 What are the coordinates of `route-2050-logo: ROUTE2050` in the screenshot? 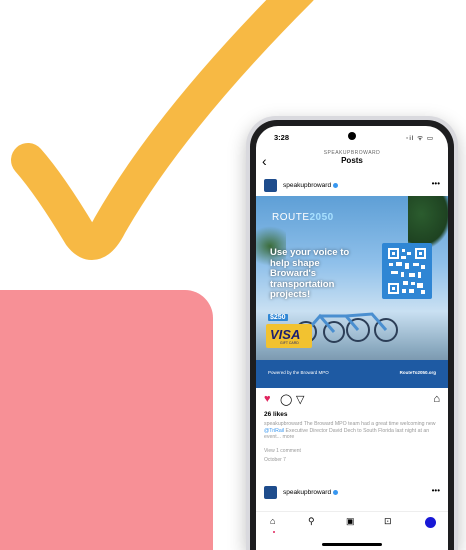 It's located at (303, 217).